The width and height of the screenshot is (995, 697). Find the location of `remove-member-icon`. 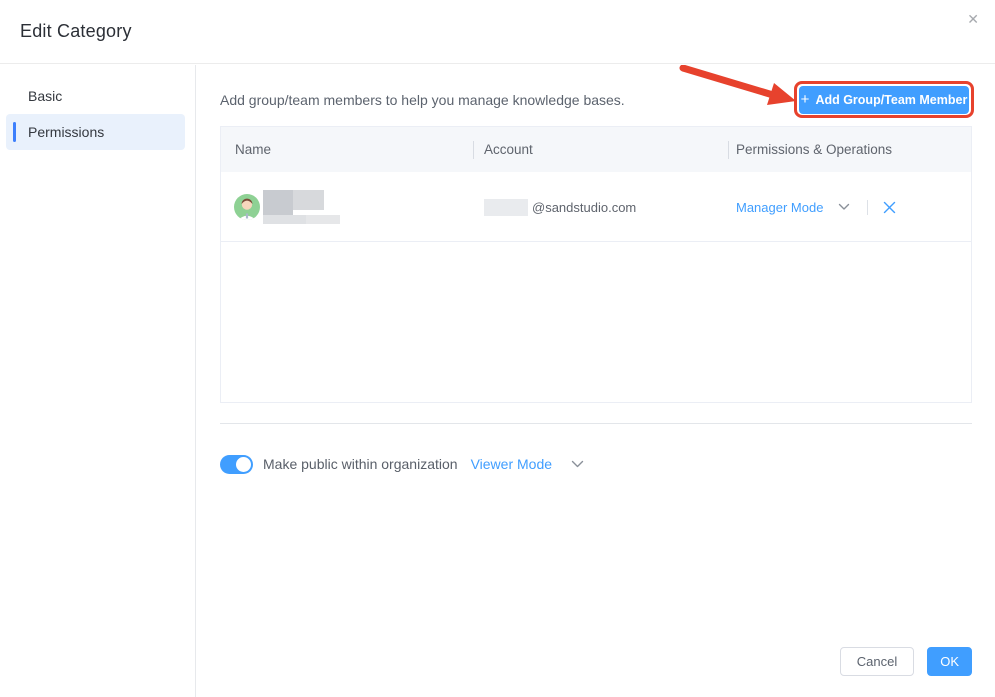

remove-member-icon is located at coordinates (889, 207).